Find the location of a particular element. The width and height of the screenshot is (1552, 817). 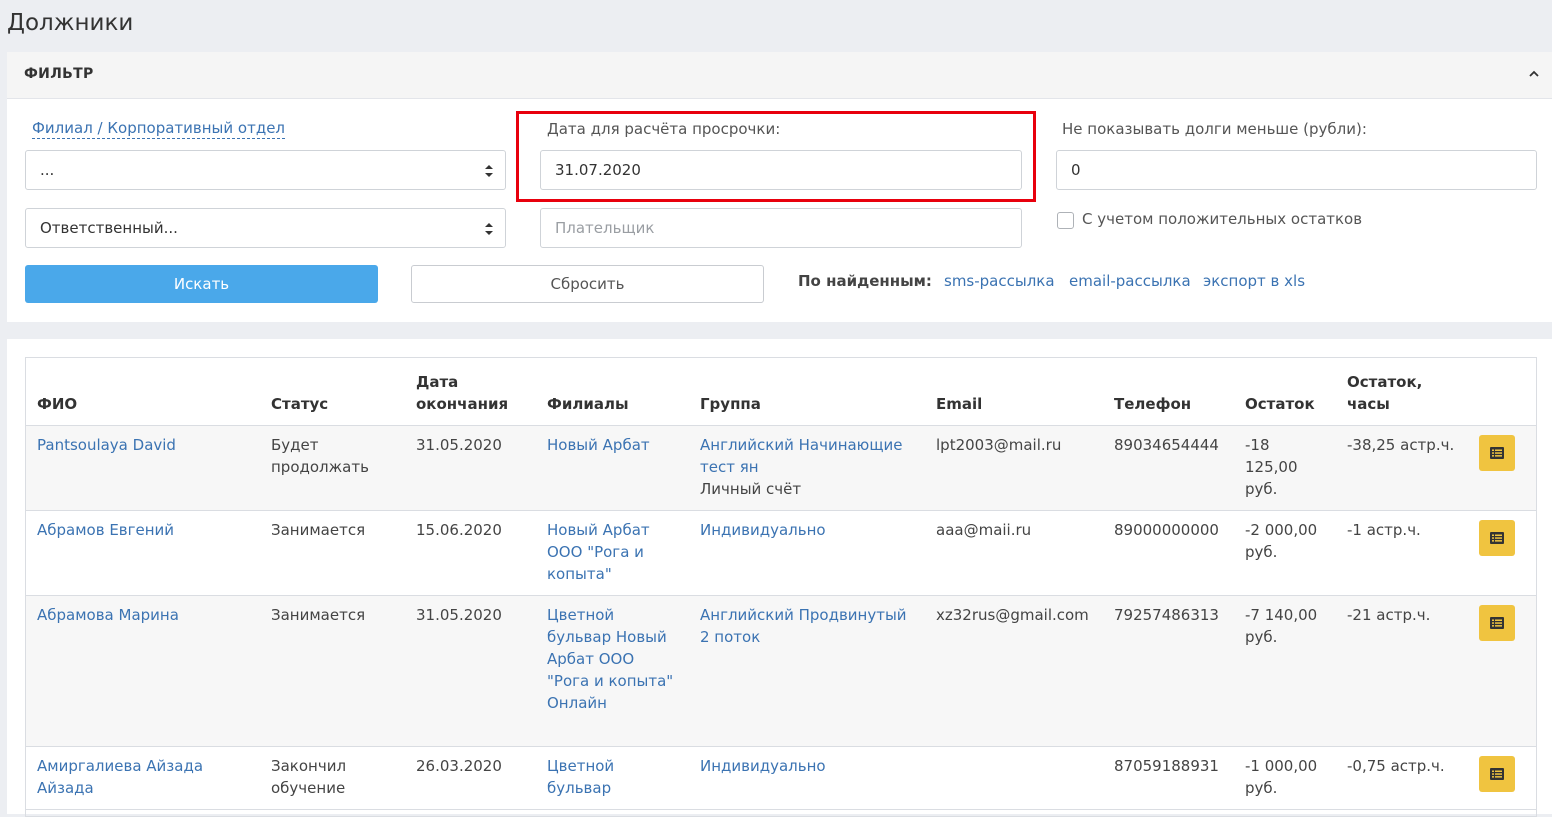

overdue-date-value: 31.07.2020 is located at coordinates (598, 170).